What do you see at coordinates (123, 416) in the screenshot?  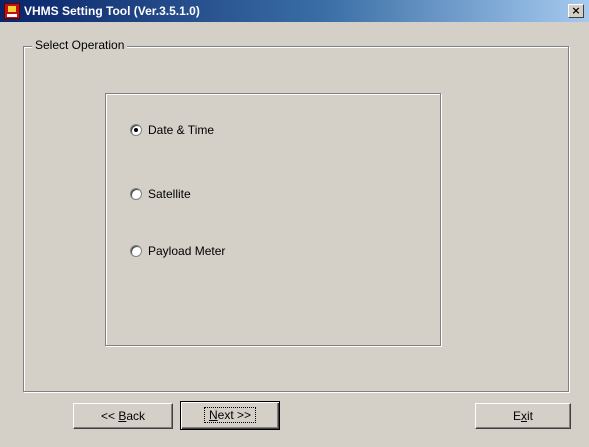 I see `back-button: << Back` at bounding box center [123, 416].